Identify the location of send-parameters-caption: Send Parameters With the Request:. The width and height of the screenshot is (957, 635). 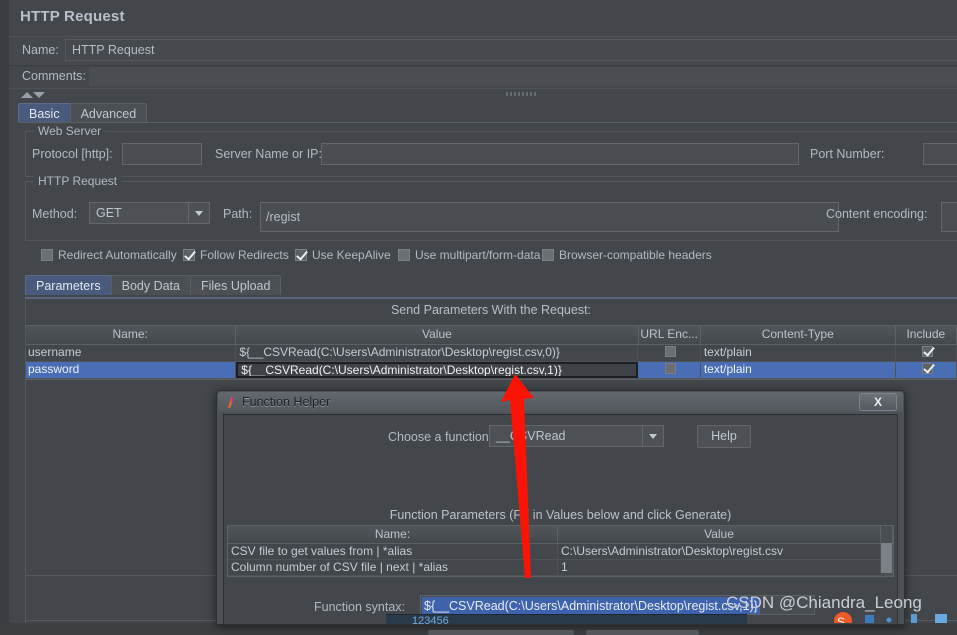
(491, 310).